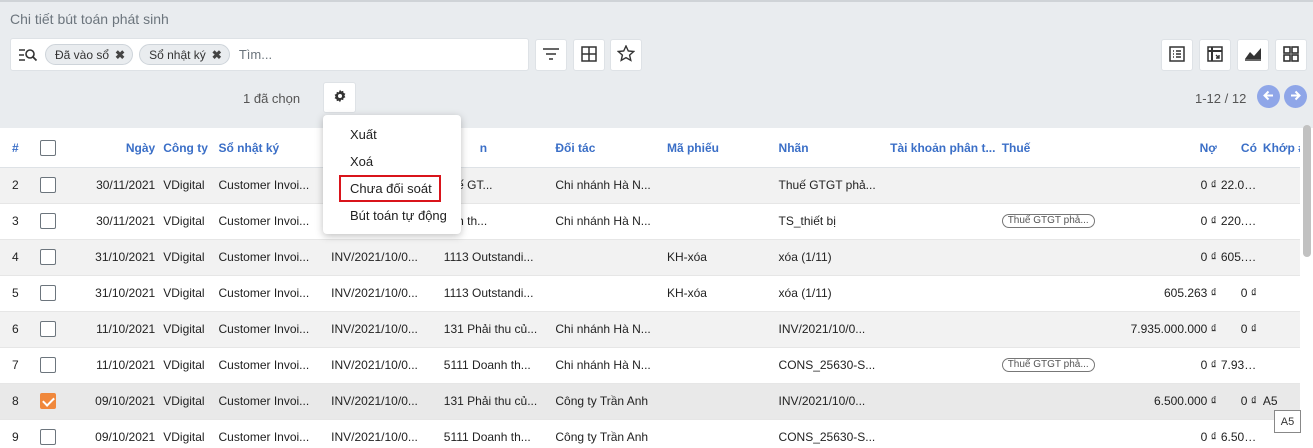 The image size is (1313, 448). What do you see at coordinates (392, 215) in the screenshot?
I see `menu-item-auto-entry: Bút toán tự động` at bounding box center [392, 215].